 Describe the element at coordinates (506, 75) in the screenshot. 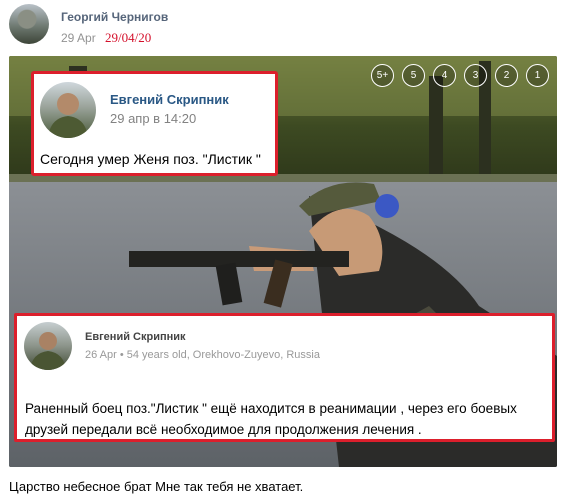

I see `photo-nav-2: 2` at that location.